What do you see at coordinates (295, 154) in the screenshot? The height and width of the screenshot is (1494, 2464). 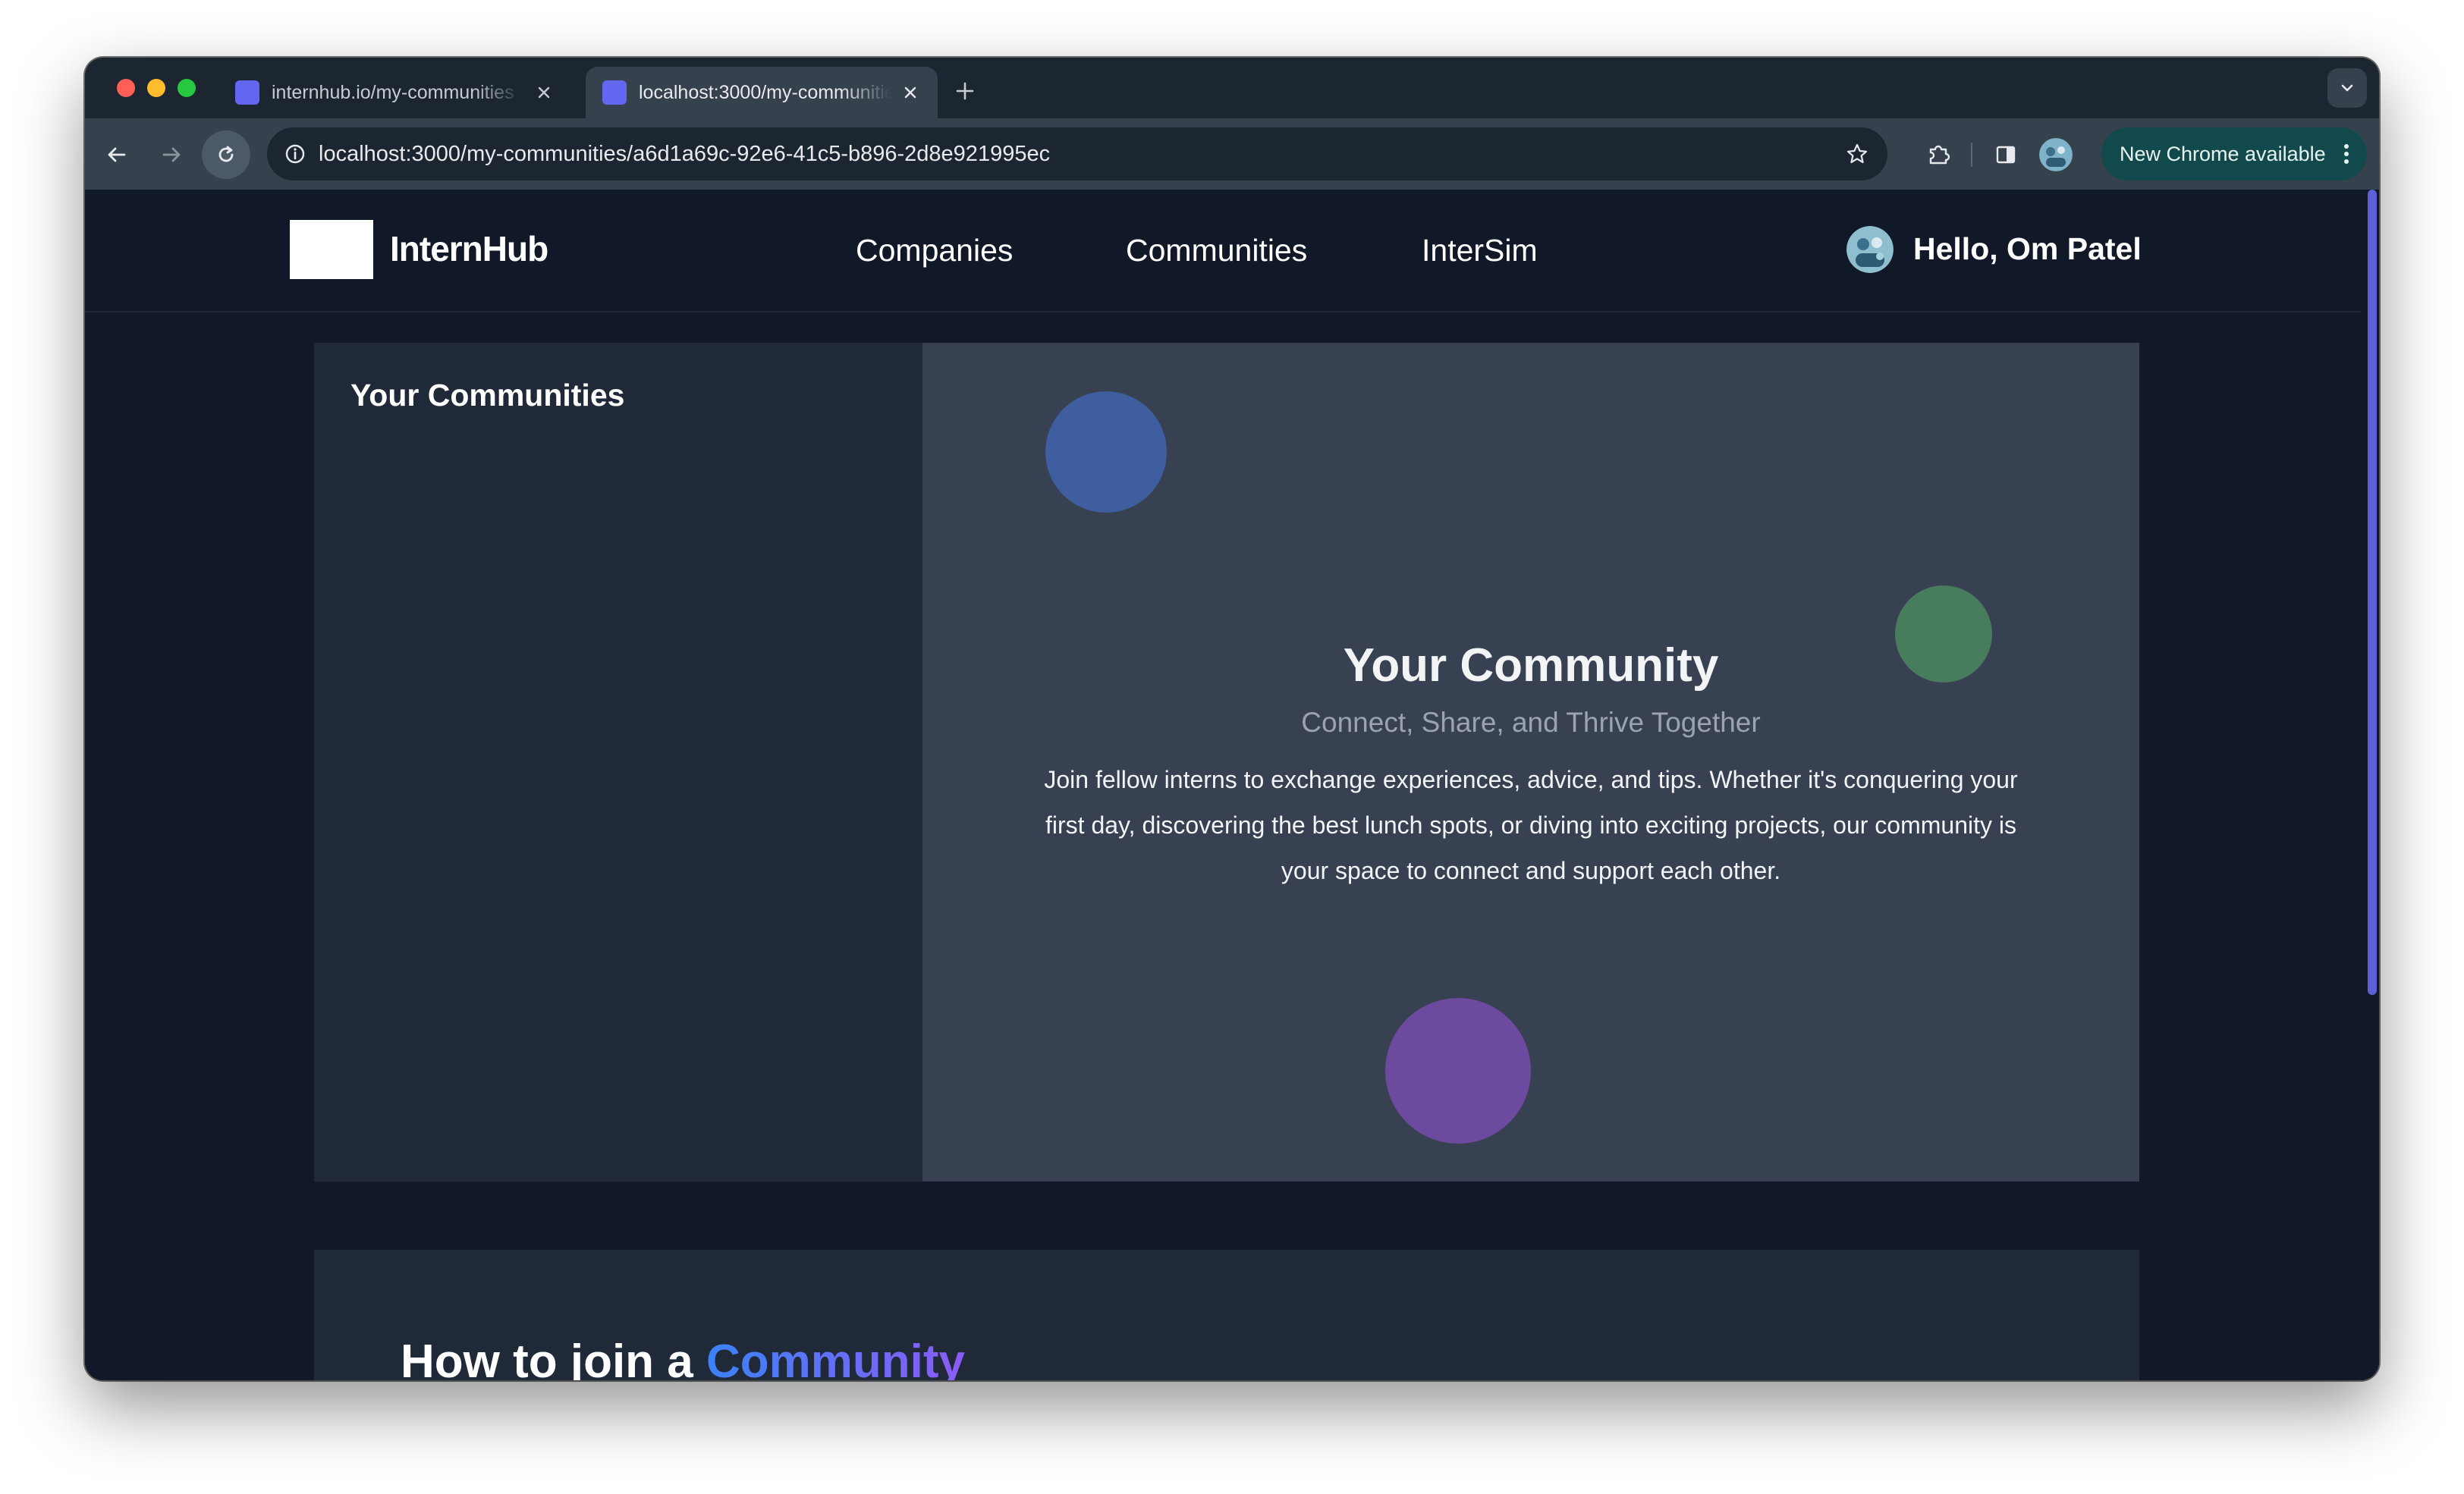 I see `site-info-icon` at bounding box center [295, 154].